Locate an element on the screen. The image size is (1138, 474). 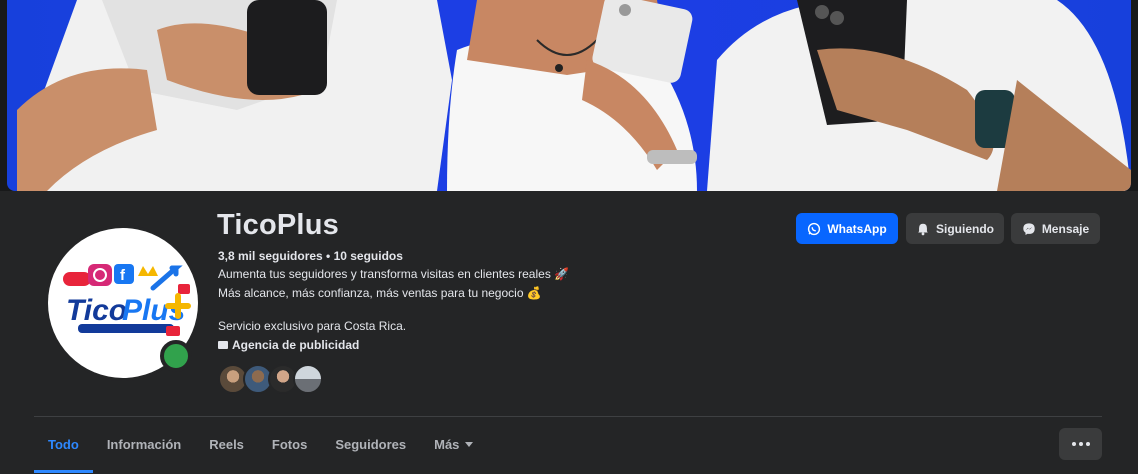
tab-reels: Reels is located at coordinates (226, 444).